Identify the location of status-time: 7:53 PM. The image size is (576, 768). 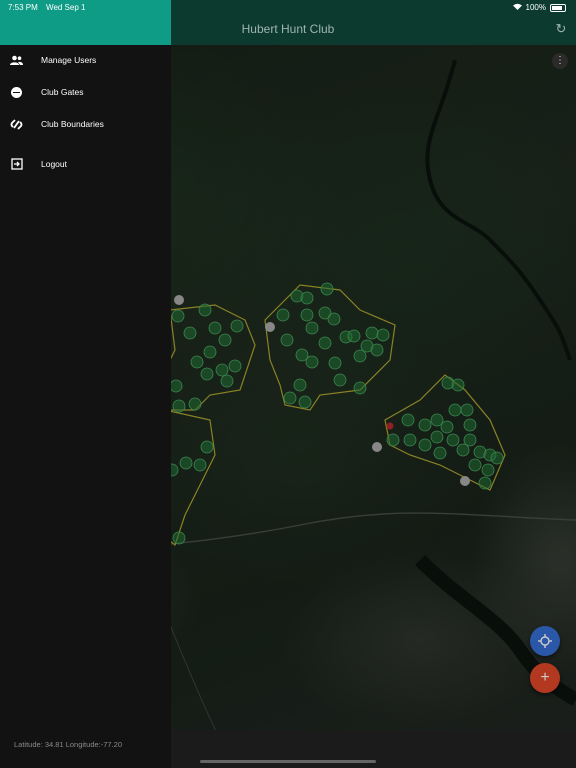
(23, 7).